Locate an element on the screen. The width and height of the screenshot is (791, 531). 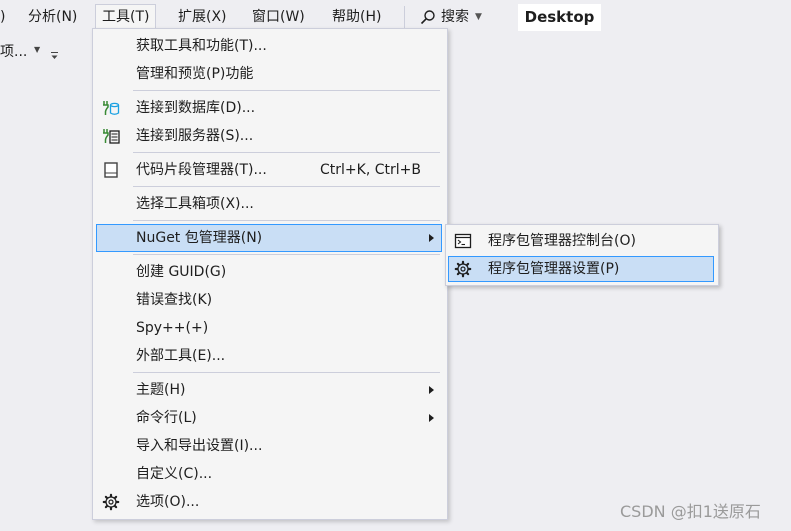
menu-help: 帮助(H) is located at coordinates (356, 17).